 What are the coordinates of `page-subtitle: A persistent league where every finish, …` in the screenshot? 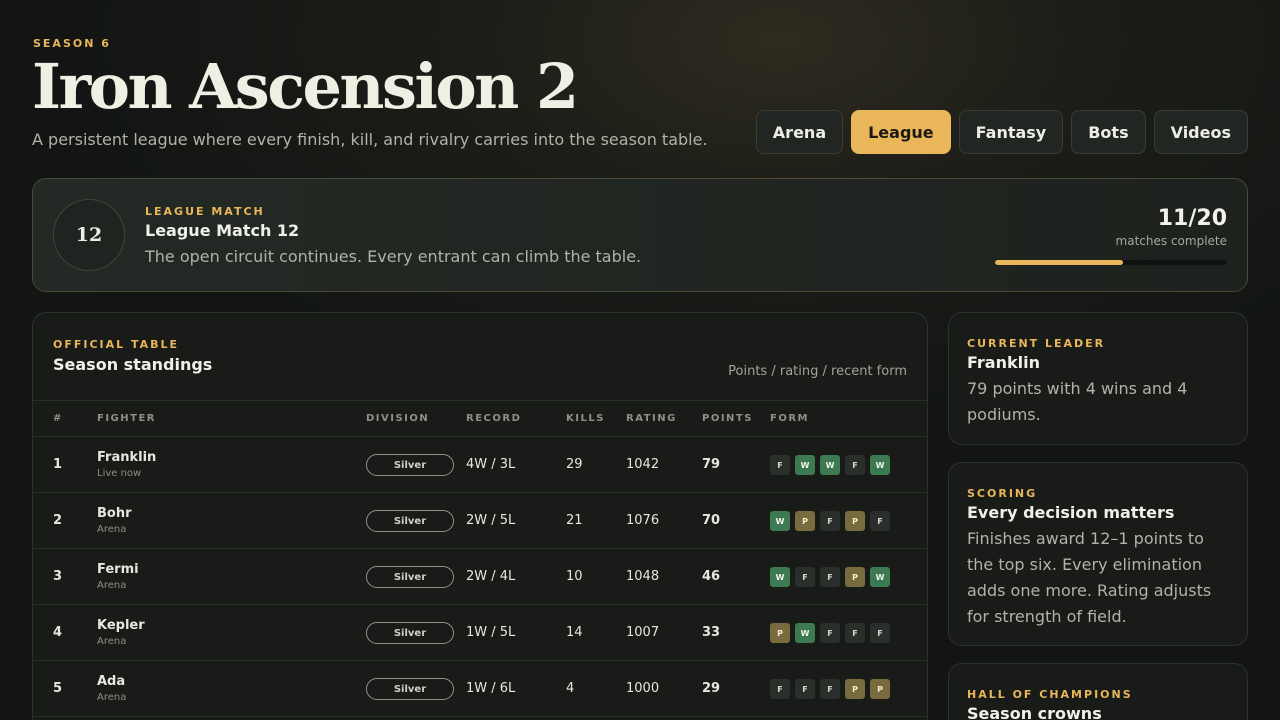 It's located at (370, 139).